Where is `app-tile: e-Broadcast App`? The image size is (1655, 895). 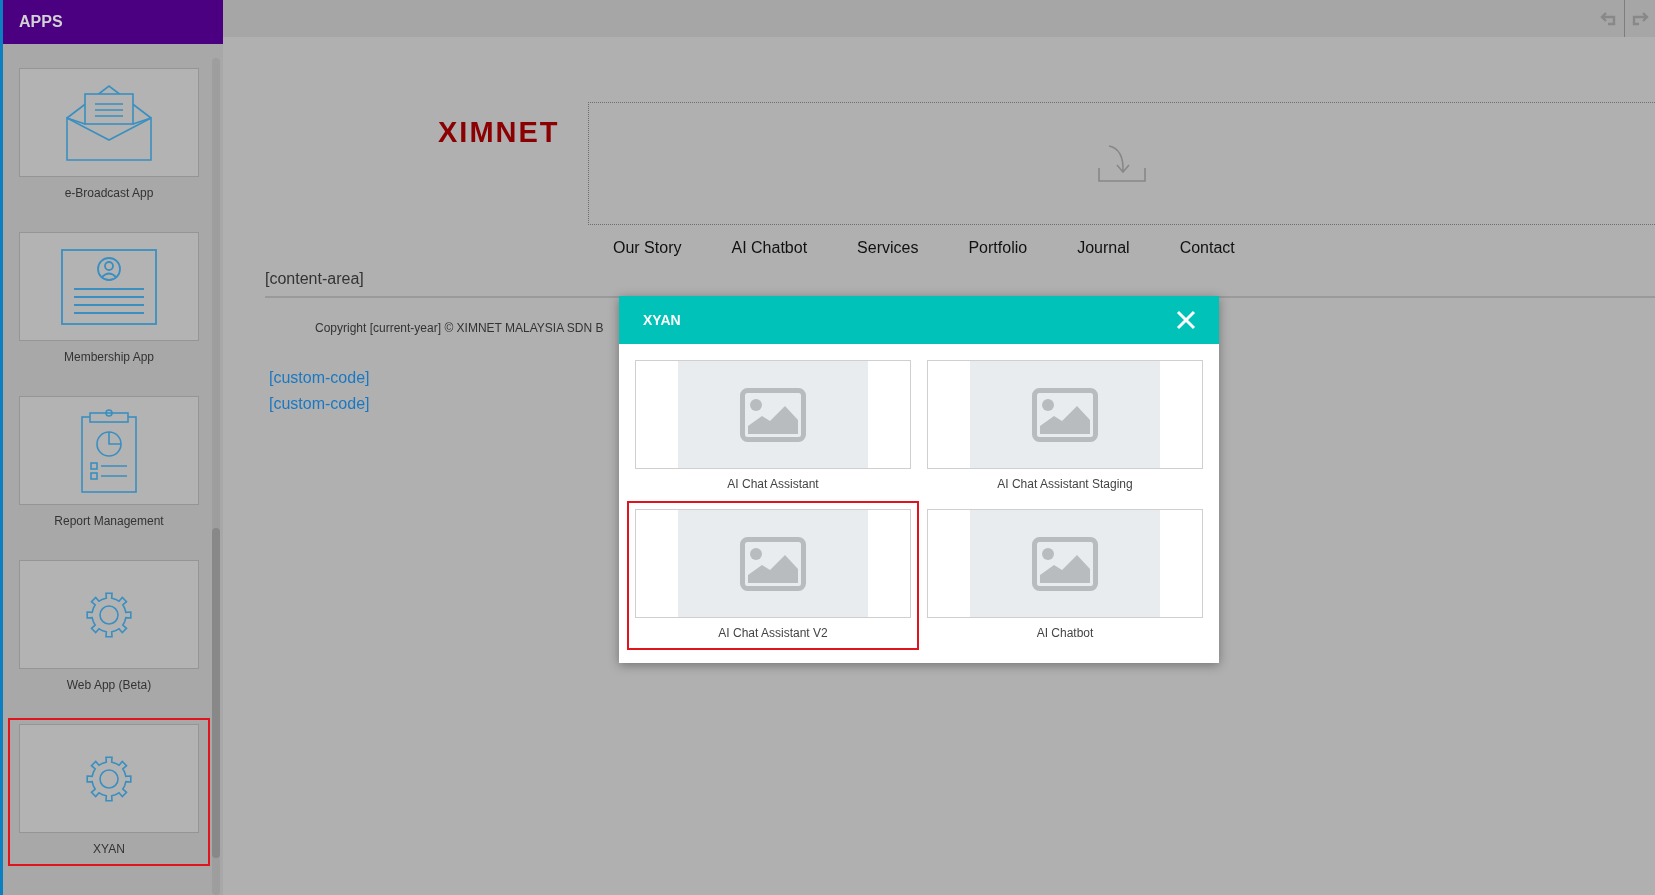
app-tile: e-Broadcast App is located at coordinates (109, 136).